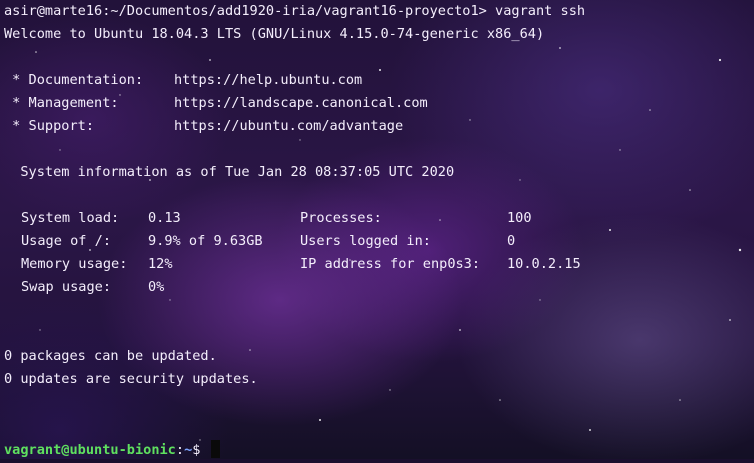  I want to click on doc-link-line: * Documentation: https://help.ubuntu.com, so click(379, 83).